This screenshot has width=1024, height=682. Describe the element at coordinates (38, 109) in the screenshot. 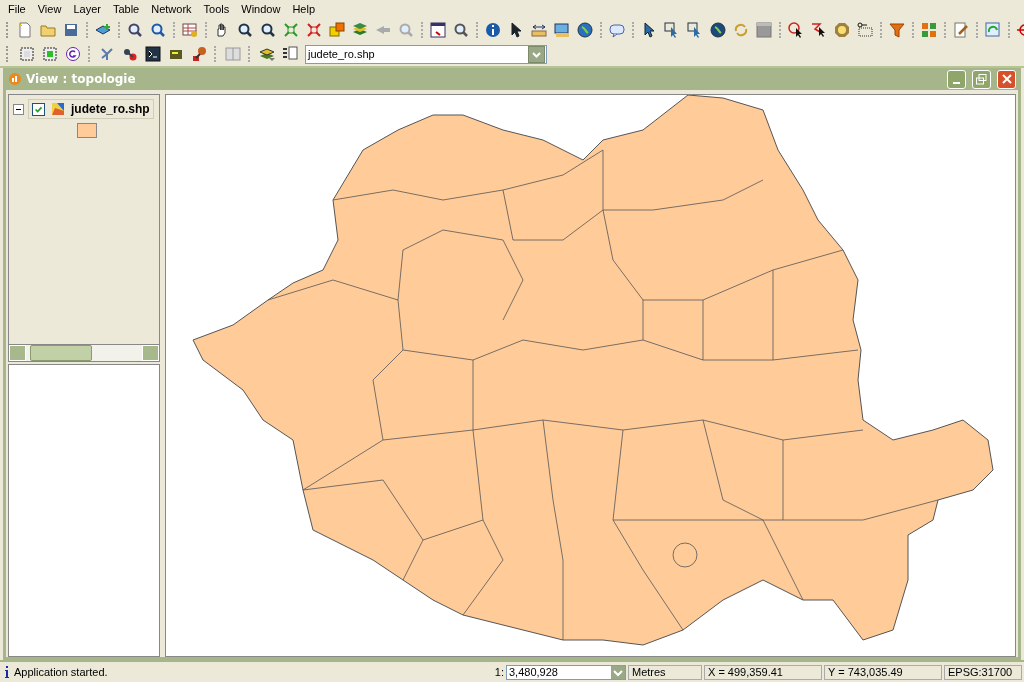

I see `layer-checkbox` at that location.